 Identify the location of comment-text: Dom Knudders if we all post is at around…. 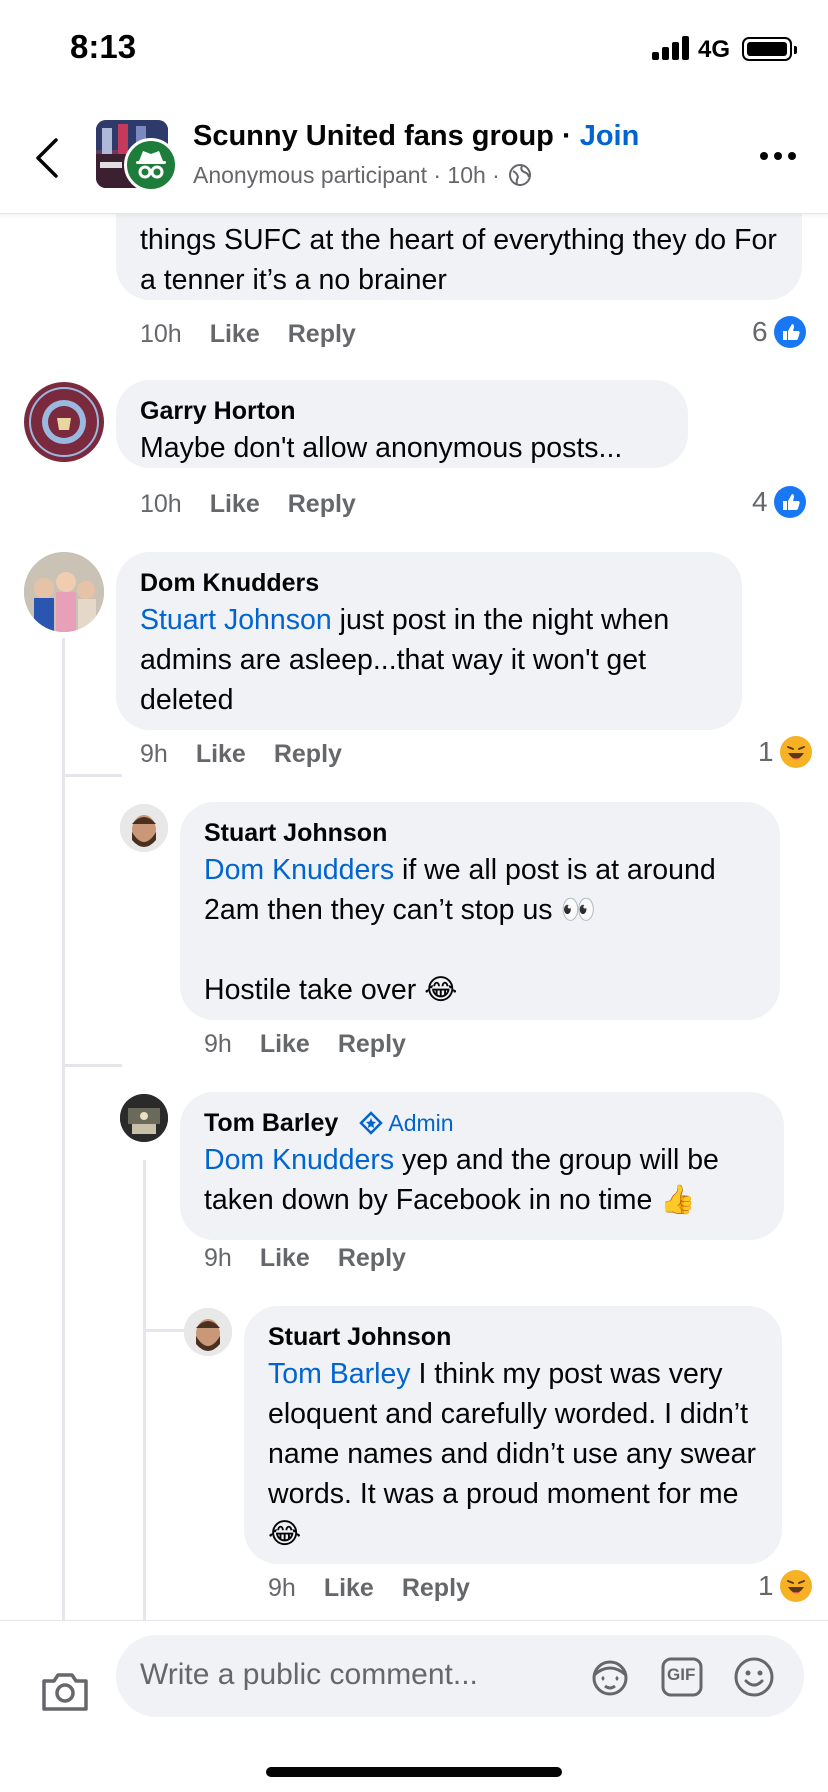
(460, 890).